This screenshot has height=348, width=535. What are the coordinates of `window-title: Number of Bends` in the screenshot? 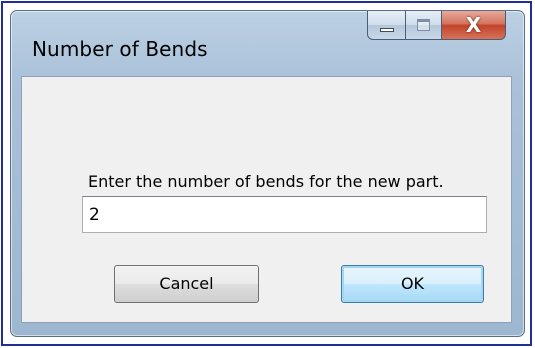 It's located at (120, 49).